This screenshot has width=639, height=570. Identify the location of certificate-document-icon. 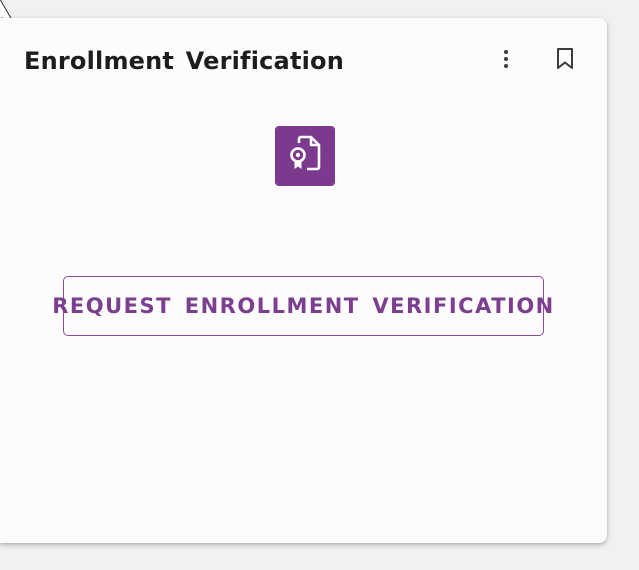
(305, 156).